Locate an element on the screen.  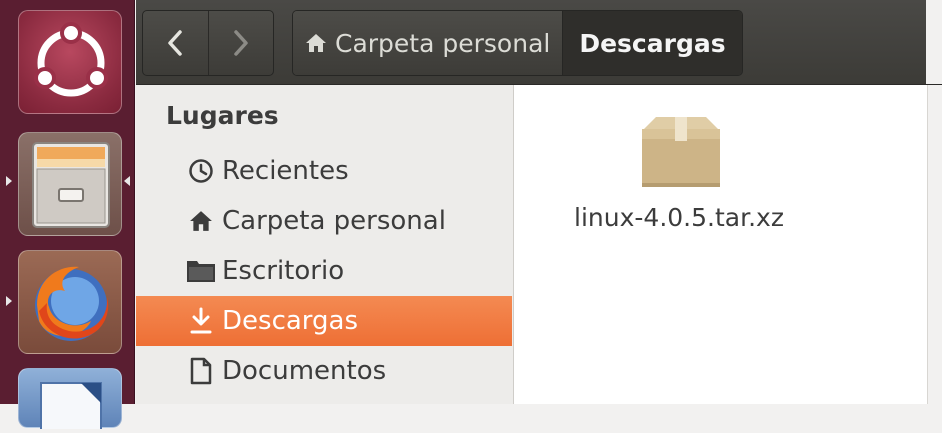
document-icon is located at coordinates (201, 371).